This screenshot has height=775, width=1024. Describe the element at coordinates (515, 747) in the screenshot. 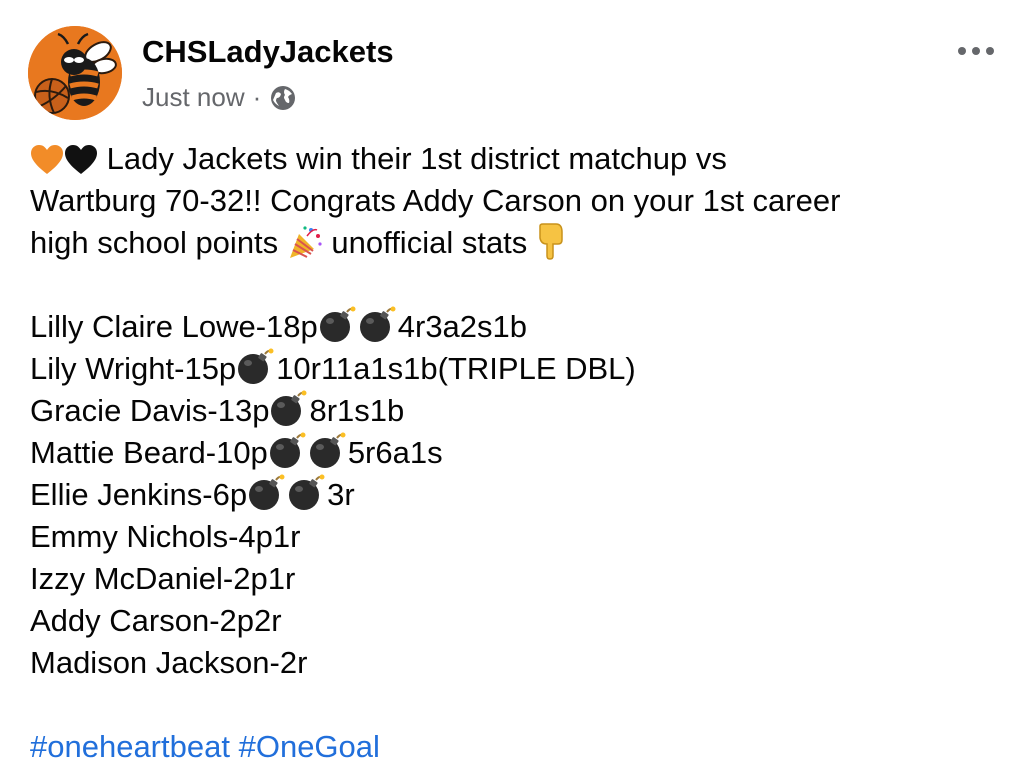

I see `hashtags: #oneheartbeat #OneGoal` at that location.